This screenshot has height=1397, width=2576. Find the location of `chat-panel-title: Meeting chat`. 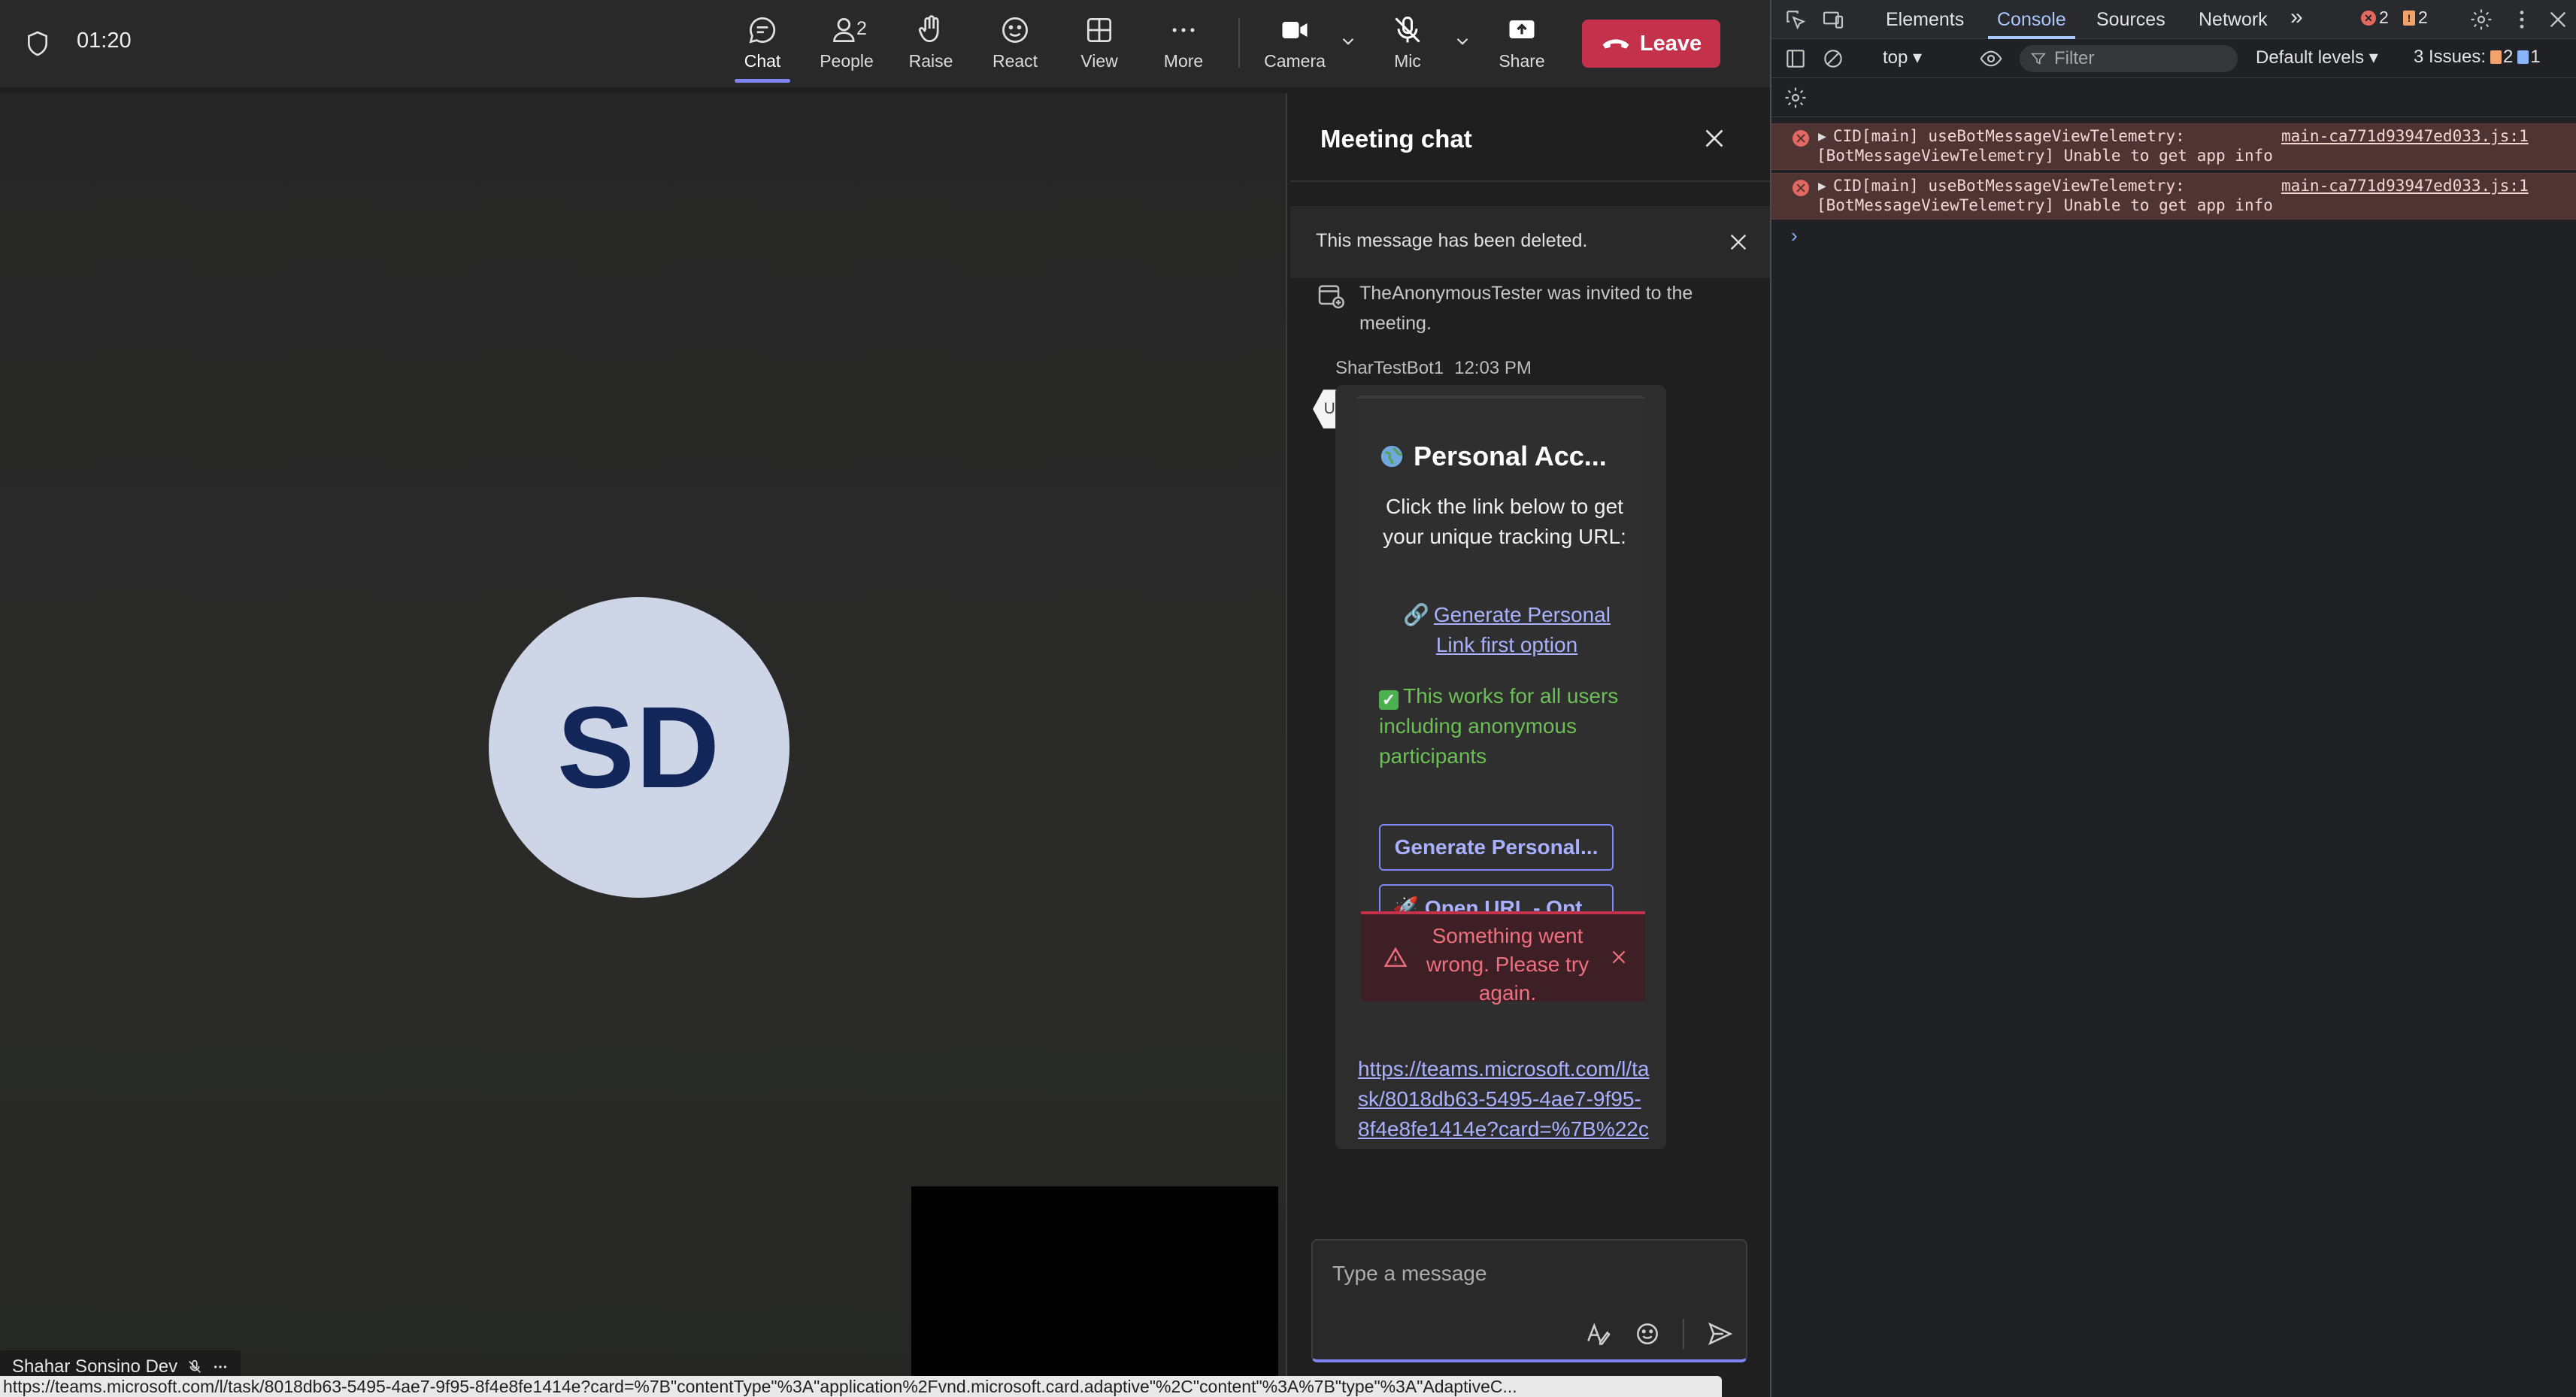

chat-panel-title: Meeting chat is located at coordinates (1396, 139).